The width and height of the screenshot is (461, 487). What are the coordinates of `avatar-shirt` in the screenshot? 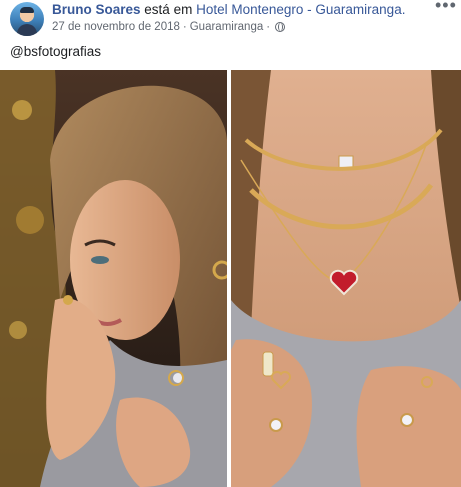 It's located at (27, 30).